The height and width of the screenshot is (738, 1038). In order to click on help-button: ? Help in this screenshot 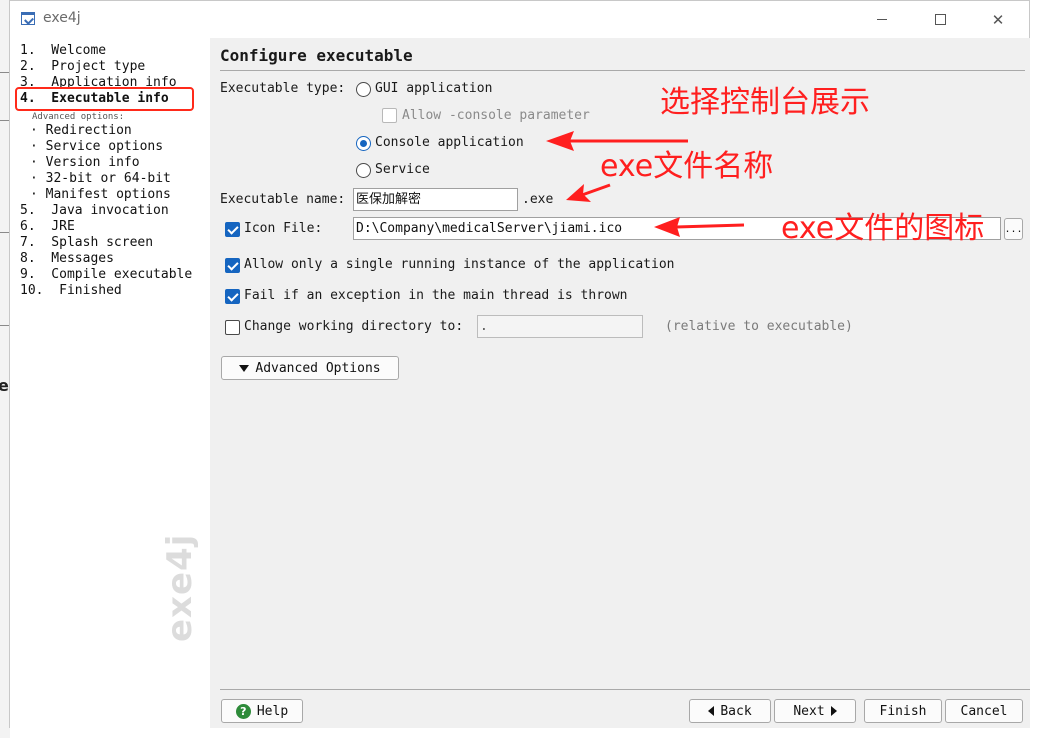, I will do `click(262, 711)`.